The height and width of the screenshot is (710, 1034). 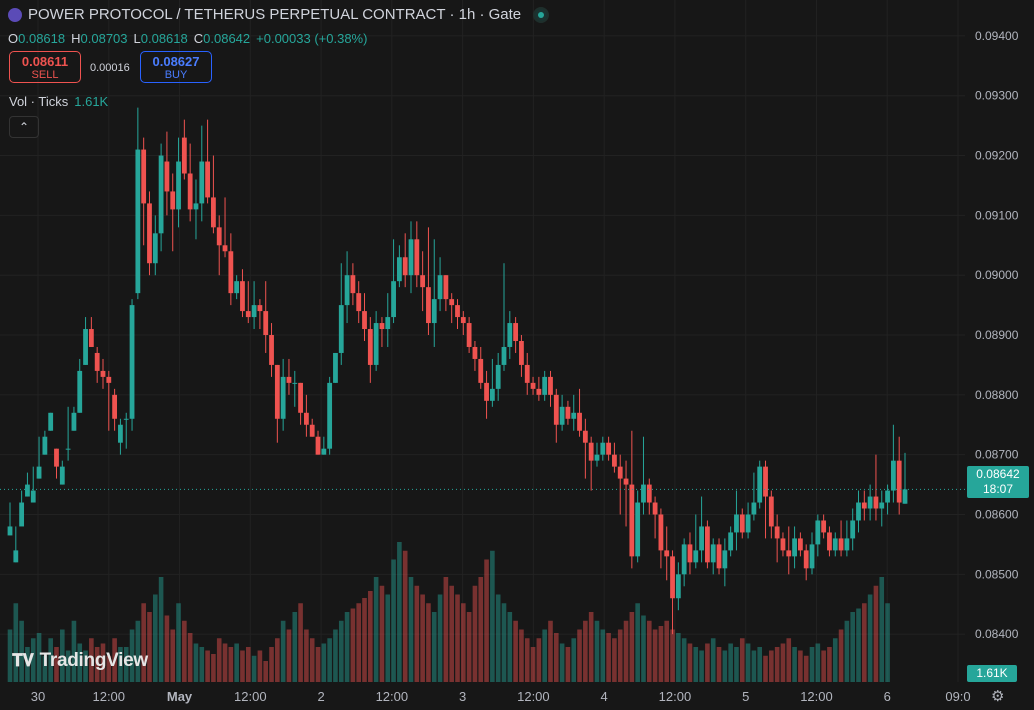 I want to click on last-price-value: 0.08642, so click(x=998, y=474).